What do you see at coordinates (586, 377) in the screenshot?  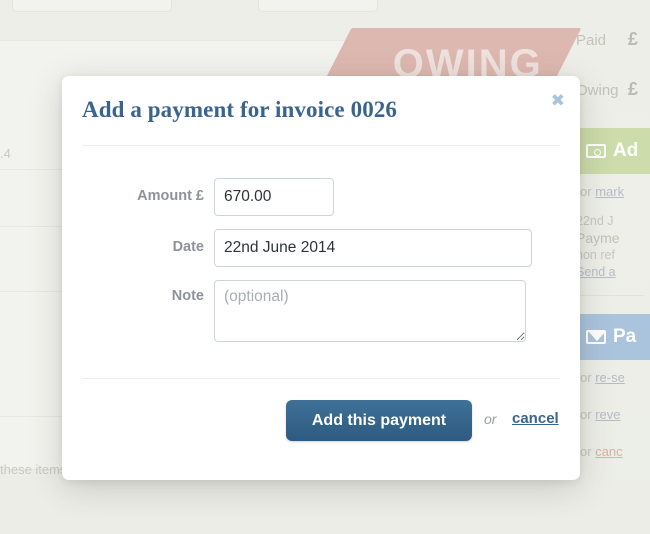 I see `resend-prefix: or` at bounding box center [586, 377].